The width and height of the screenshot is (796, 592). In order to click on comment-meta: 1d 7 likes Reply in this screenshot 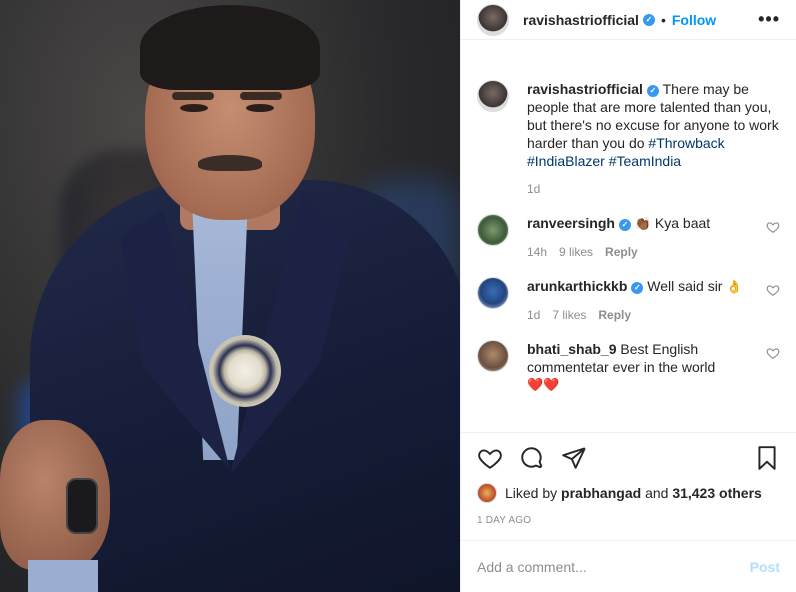, I will do `click(642, 315)`.